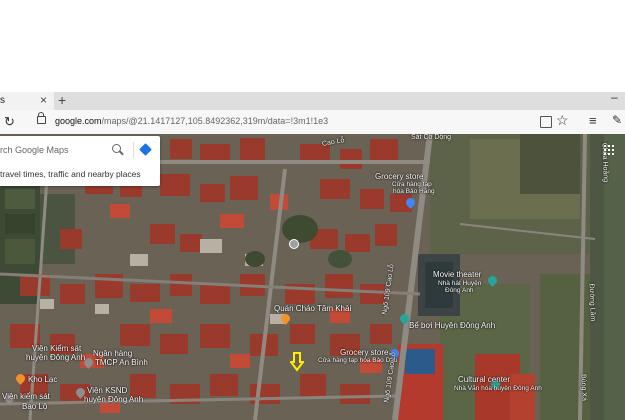 Image resolution: width=625 pixels, height=420 pixels. Describe the element at coordinates (56, 348) in the screenshot. I see `poi-label-vien-kiem-sat: Viện Kiểm sát` at that location.